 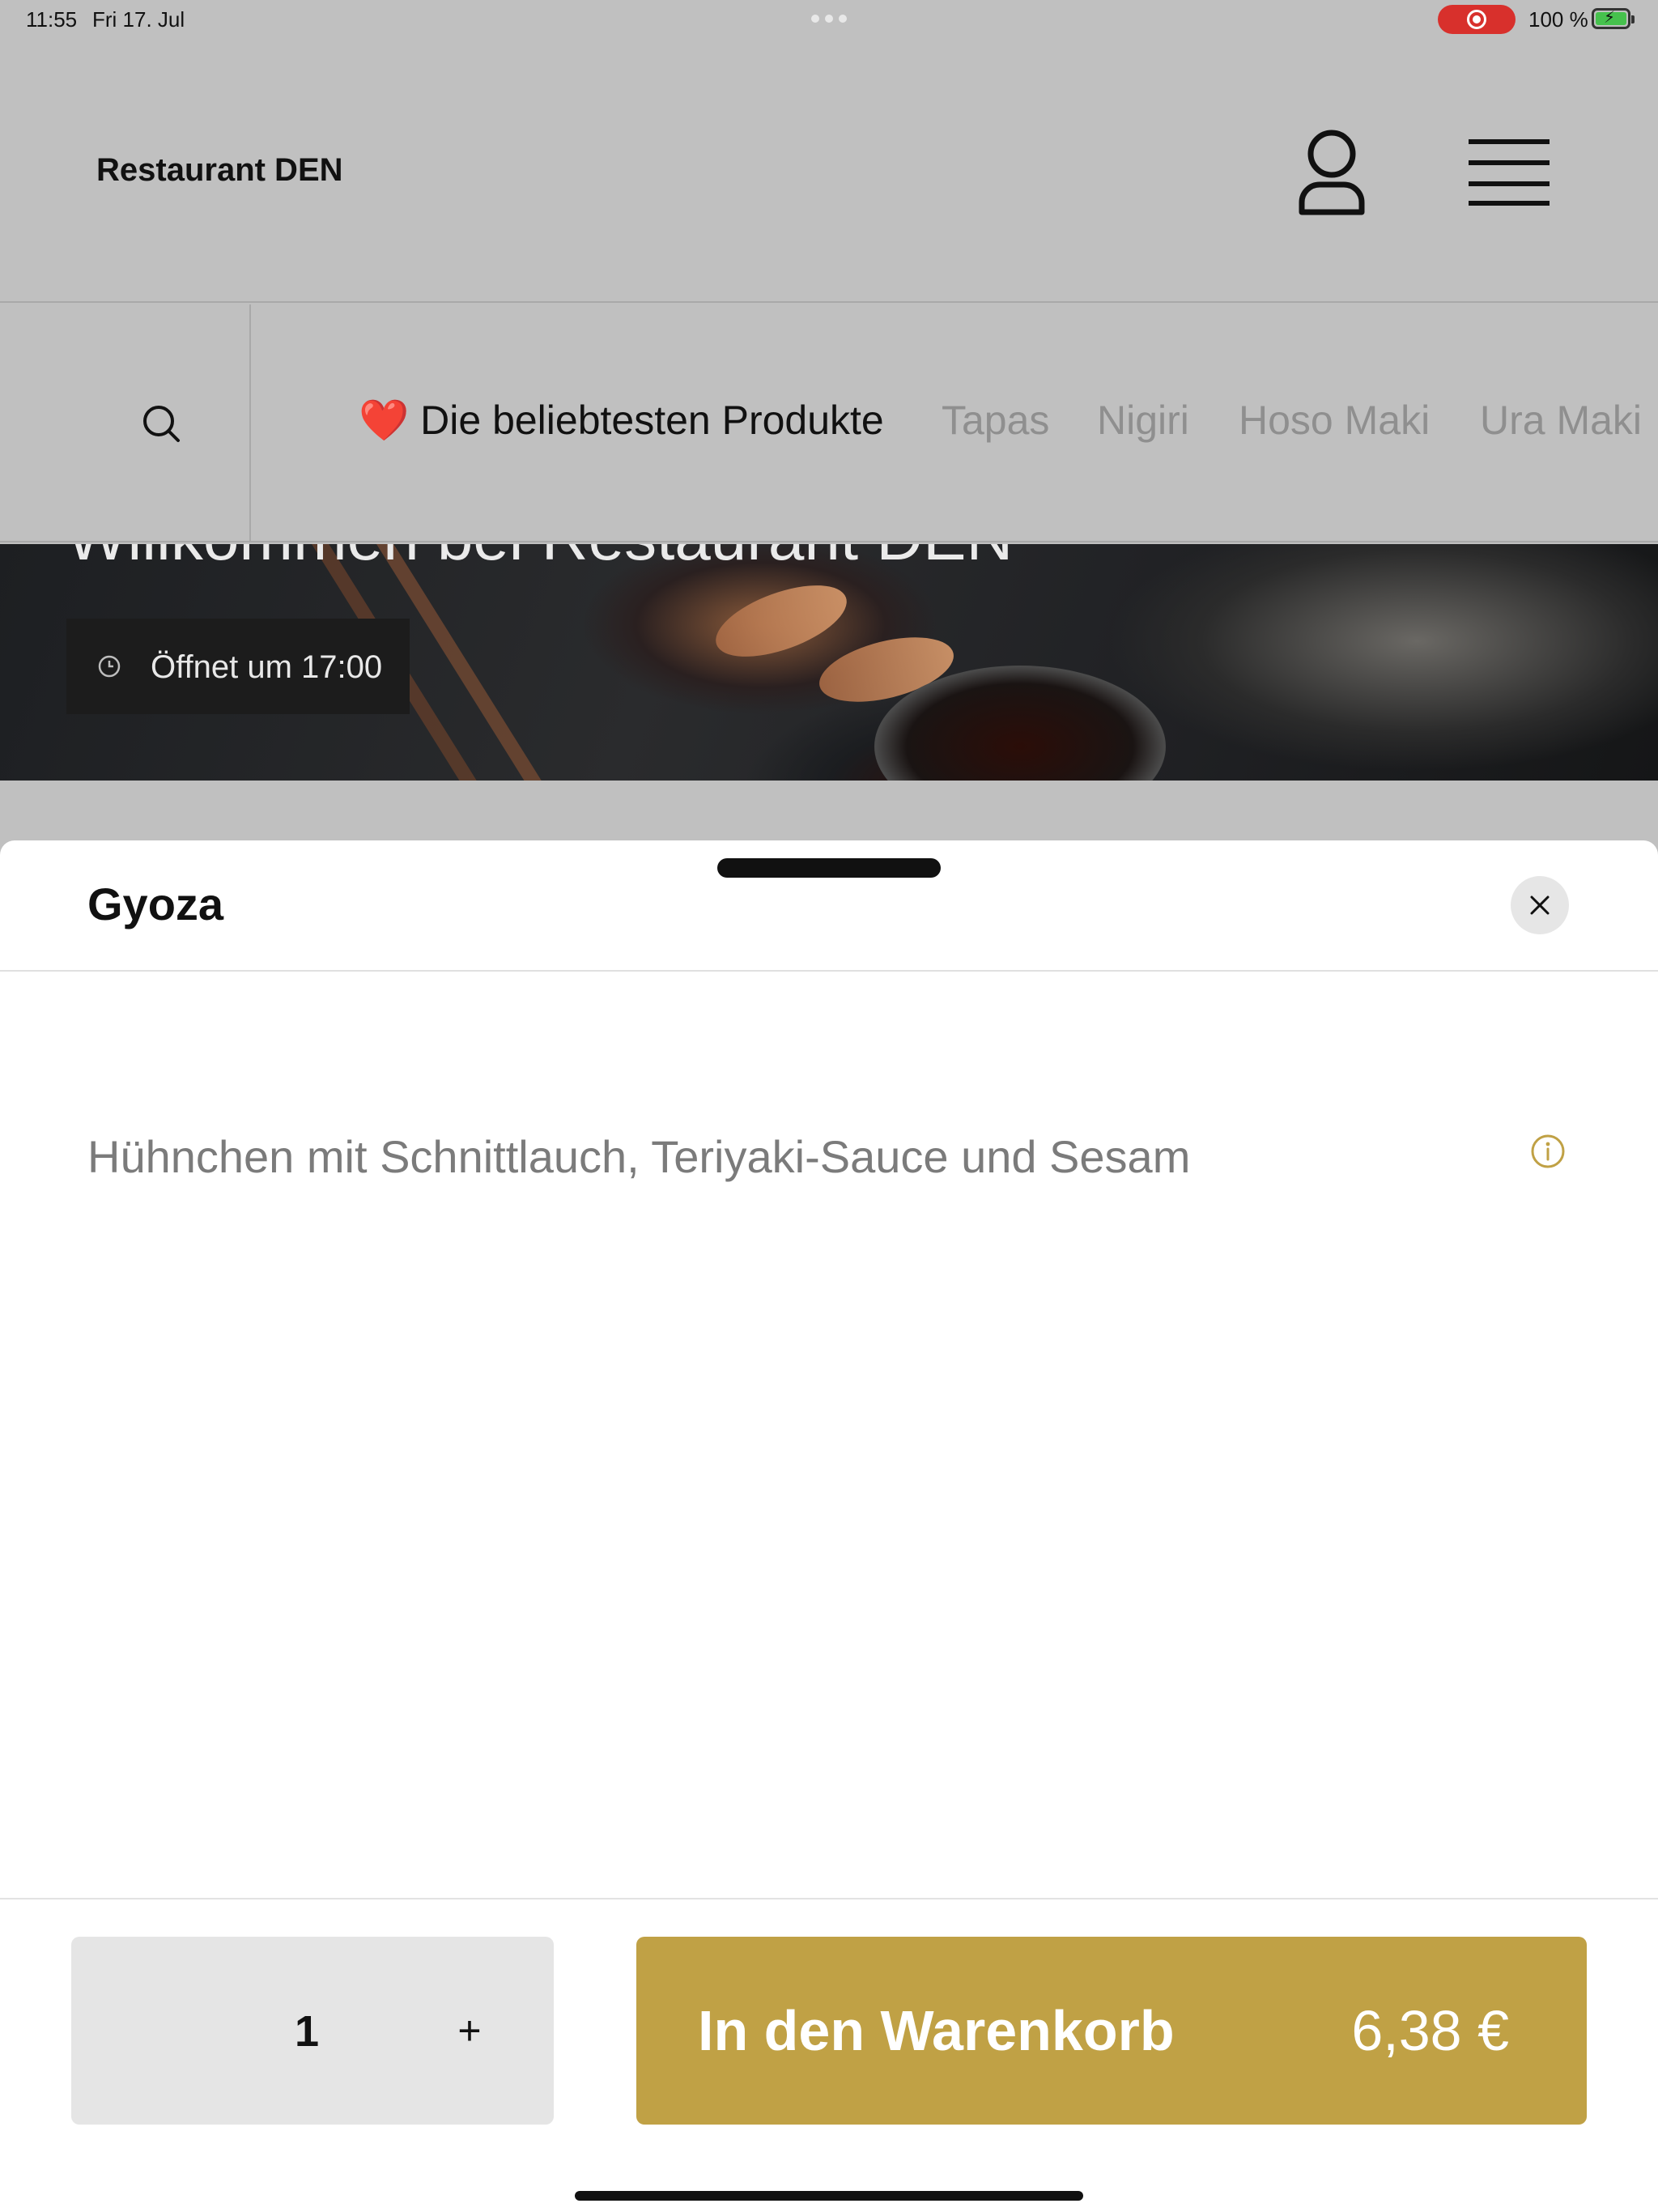 I want to click on brand-name: Restaurant DEN, so click(x=219, y=170).